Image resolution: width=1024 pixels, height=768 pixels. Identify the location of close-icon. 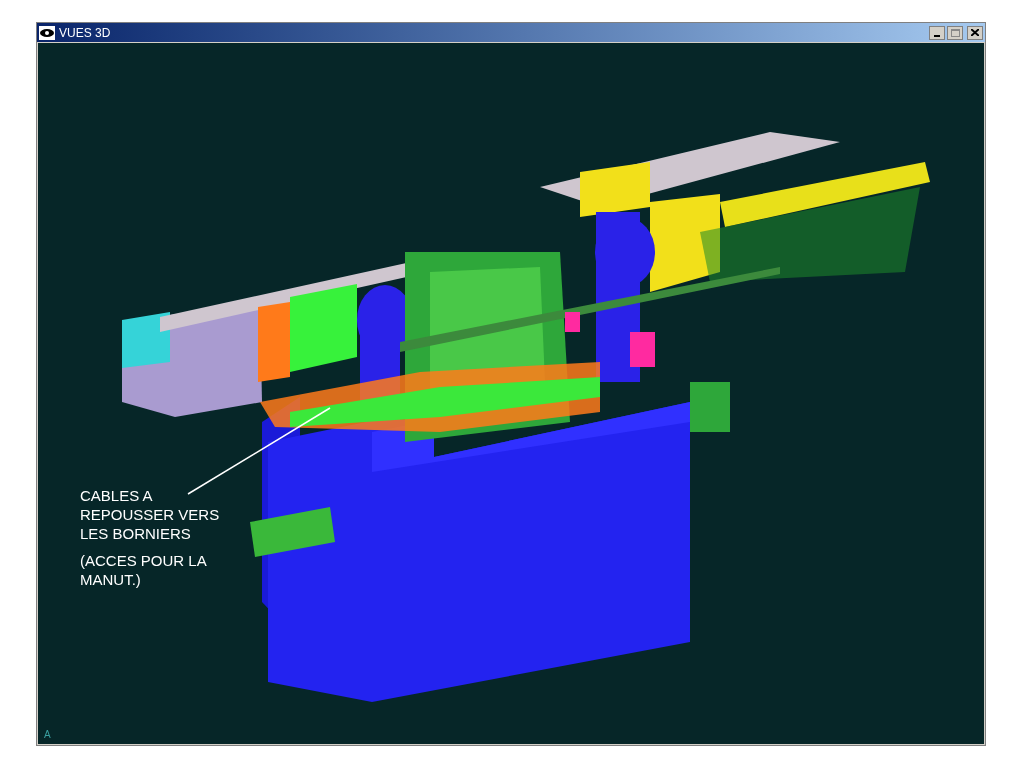
(975, 32).